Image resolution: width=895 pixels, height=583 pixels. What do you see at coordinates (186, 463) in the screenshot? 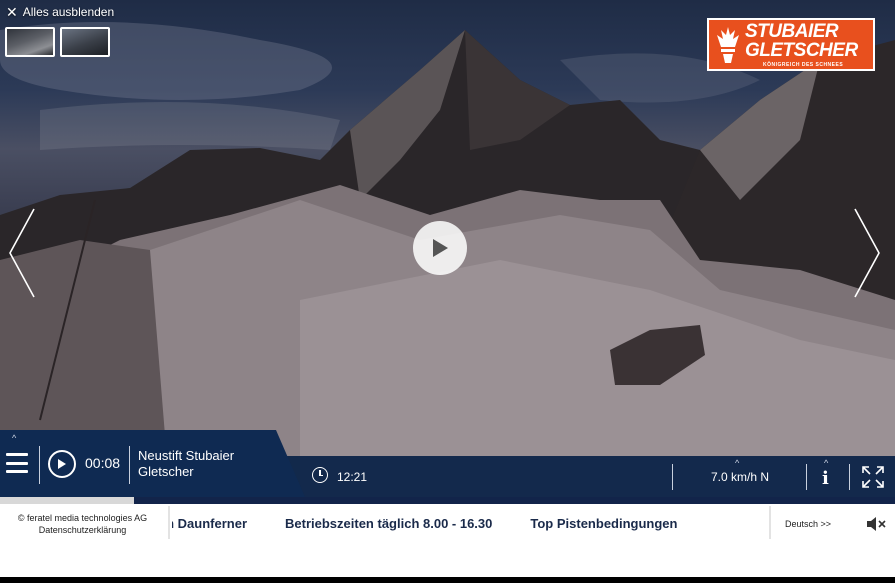
I see `location-name: Neustift Stubaier Gletscher` at bounding box center [186, 463].